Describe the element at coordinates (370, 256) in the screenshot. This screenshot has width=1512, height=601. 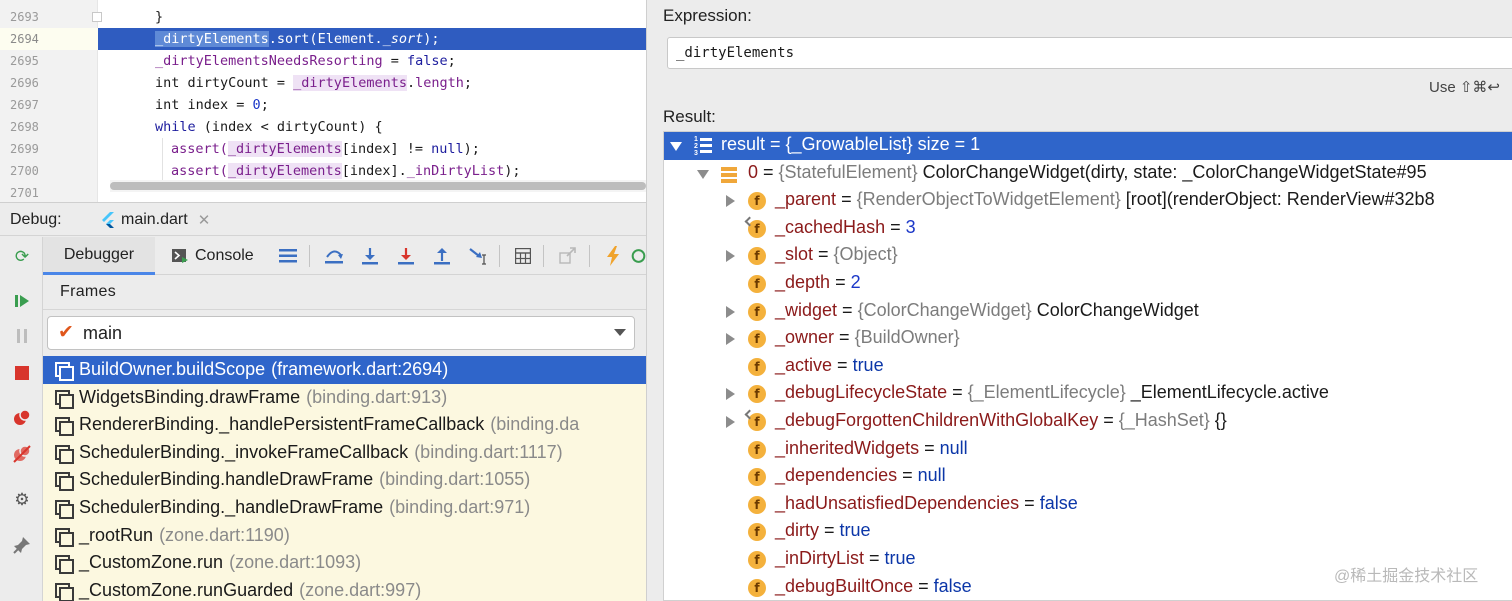
I see `step-into-icon` at that location.